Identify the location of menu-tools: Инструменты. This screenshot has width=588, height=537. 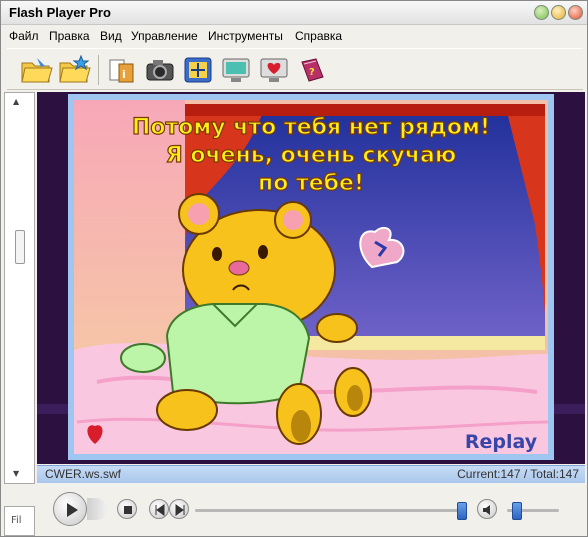
(245, 36).